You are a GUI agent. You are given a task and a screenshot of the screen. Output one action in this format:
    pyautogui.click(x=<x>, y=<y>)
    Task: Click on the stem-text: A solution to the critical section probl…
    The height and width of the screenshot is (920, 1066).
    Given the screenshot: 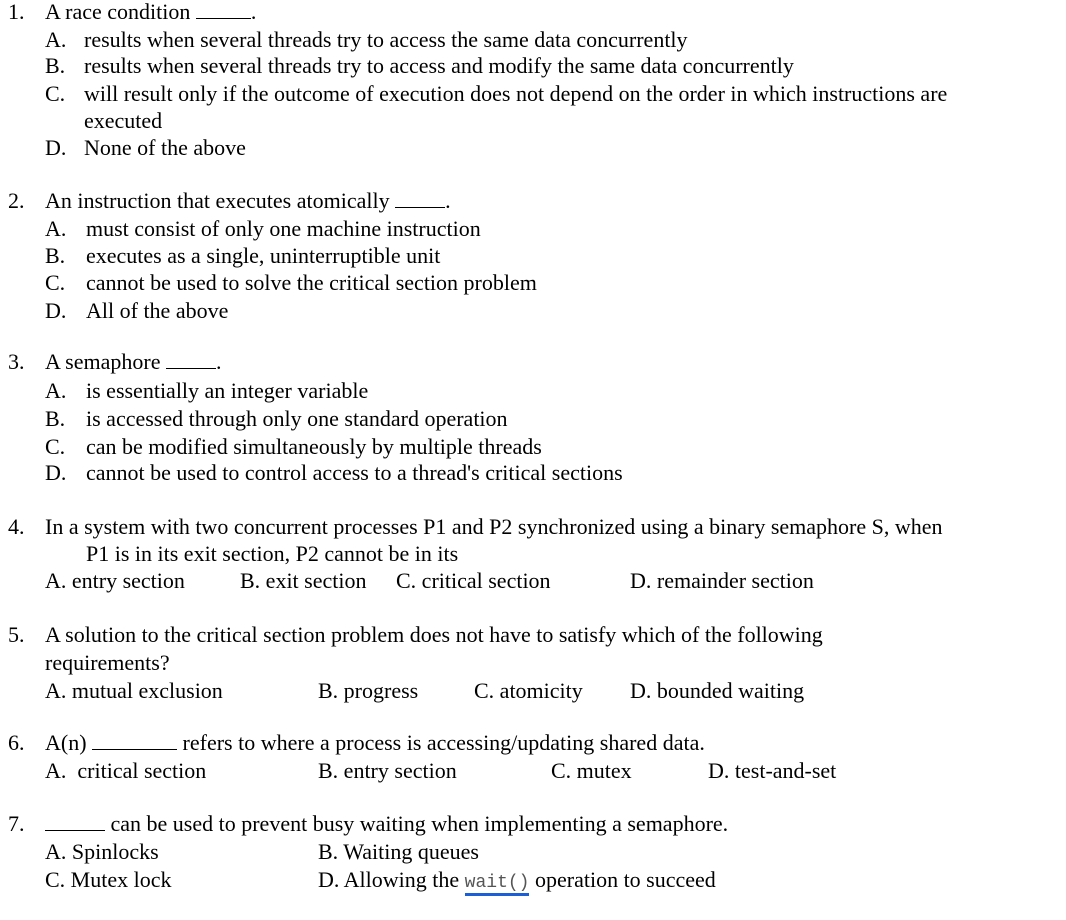 What is the action you would take?
    pyautogui.click(x=434, y=634)
    